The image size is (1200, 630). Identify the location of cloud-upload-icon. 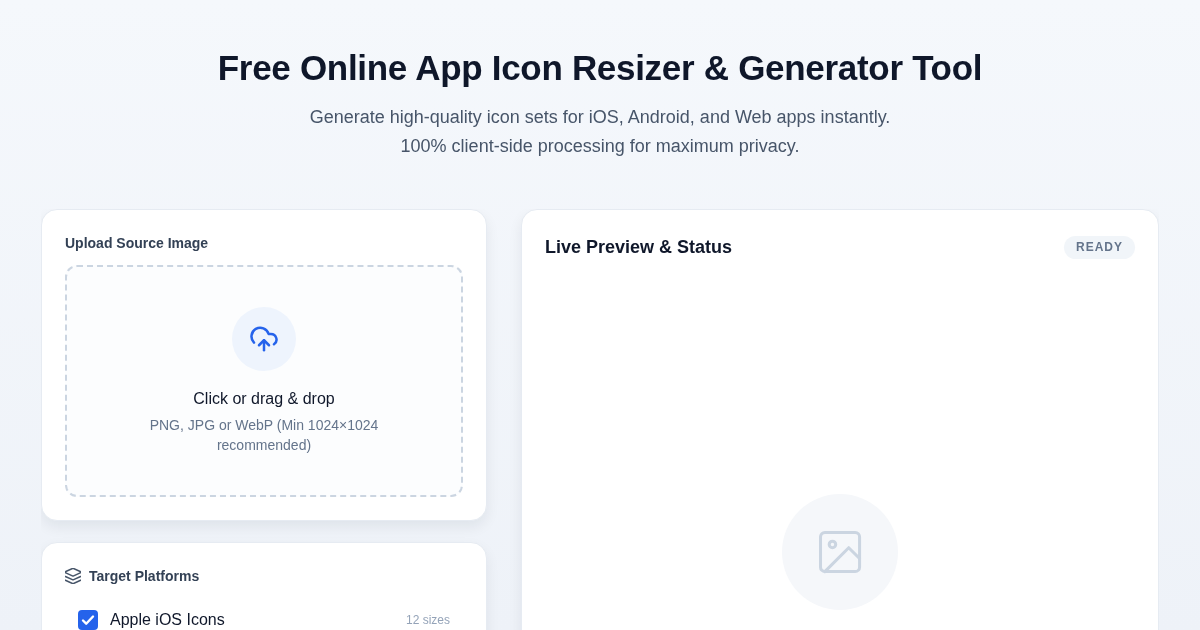
(264, 339).